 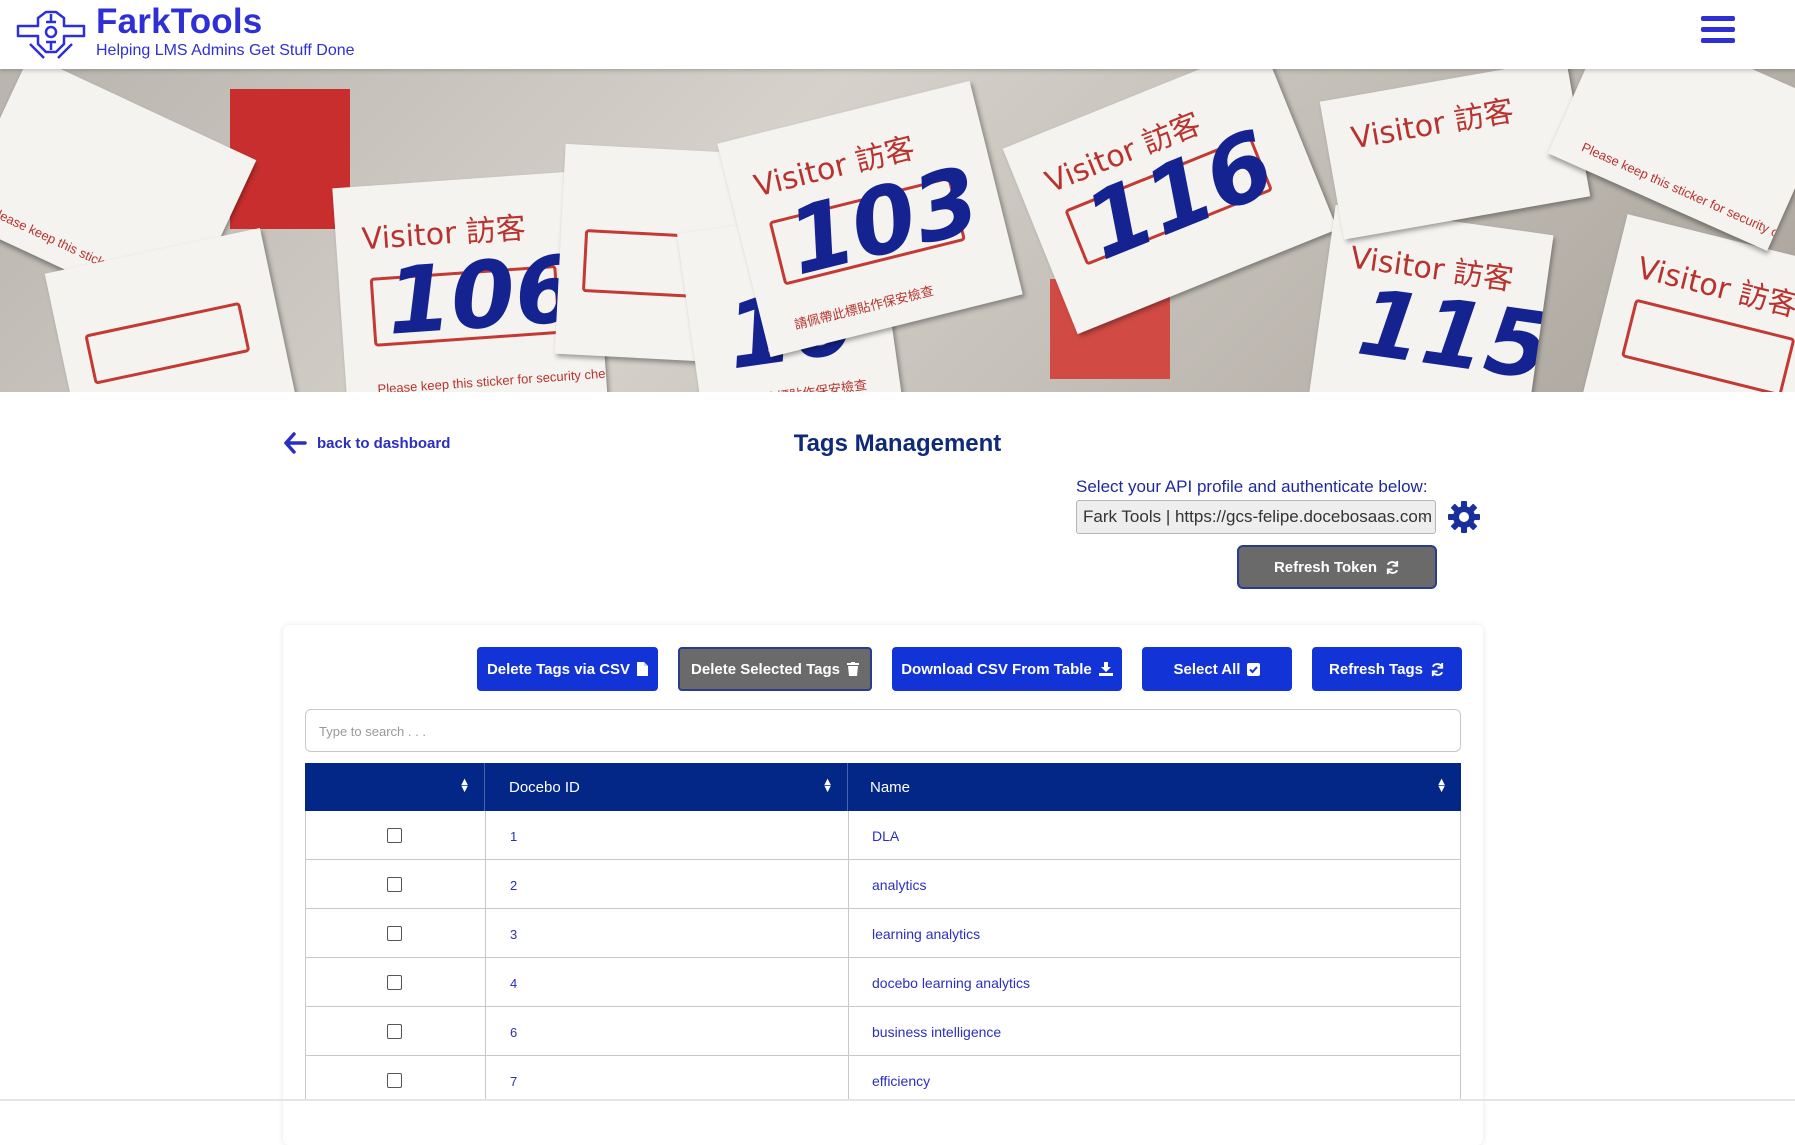 What do you see at coordinates (901, 1081) in the screenshot?
I see `cell-name: efficiency` at bounding box center [901, 1081].